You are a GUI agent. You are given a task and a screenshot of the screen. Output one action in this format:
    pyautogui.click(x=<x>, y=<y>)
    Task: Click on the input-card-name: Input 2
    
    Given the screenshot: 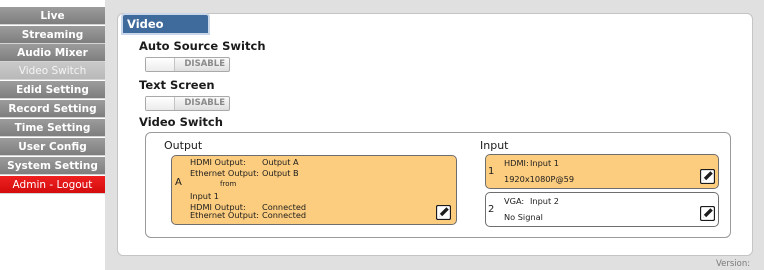 What is the action you would take?
    pyautogui.click(x=545, y=201)
    